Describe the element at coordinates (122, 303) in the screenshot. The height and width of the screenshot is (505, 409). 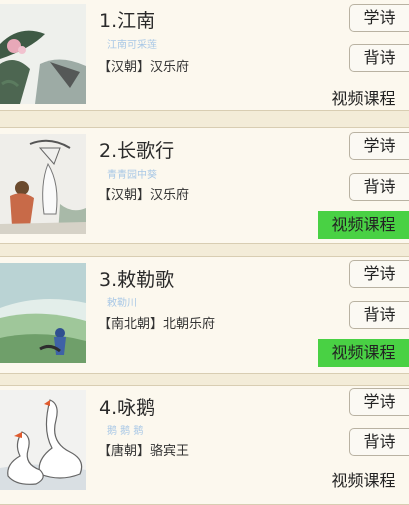
I see `poem-first-line: 敕勒川` at that location.